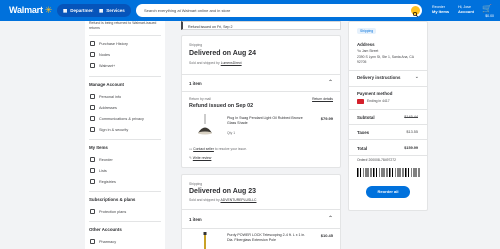 This screenshot has height=249, width=500. I want to click on reorder-link: Reorder My Items, so click(440, 9).